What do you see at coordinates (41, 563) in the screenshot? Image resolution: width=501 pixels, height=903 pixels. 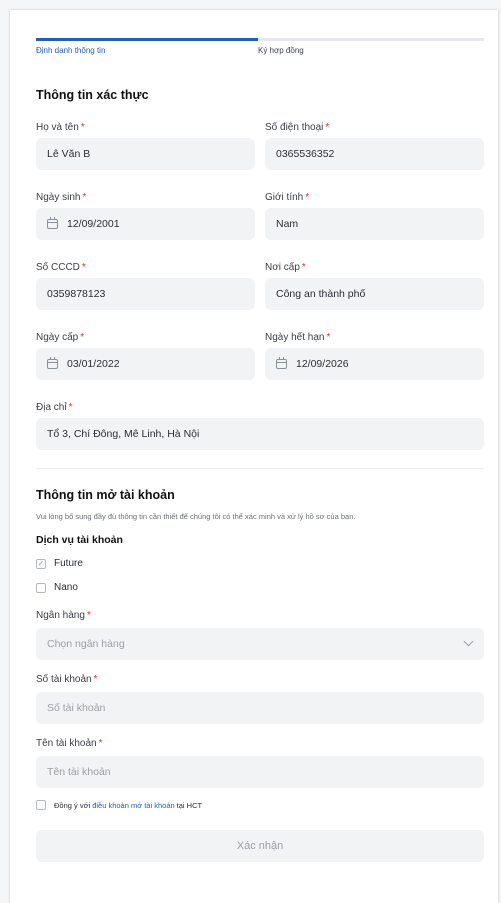 I see `check-icon: ✓` at bounding box center [41, 563].